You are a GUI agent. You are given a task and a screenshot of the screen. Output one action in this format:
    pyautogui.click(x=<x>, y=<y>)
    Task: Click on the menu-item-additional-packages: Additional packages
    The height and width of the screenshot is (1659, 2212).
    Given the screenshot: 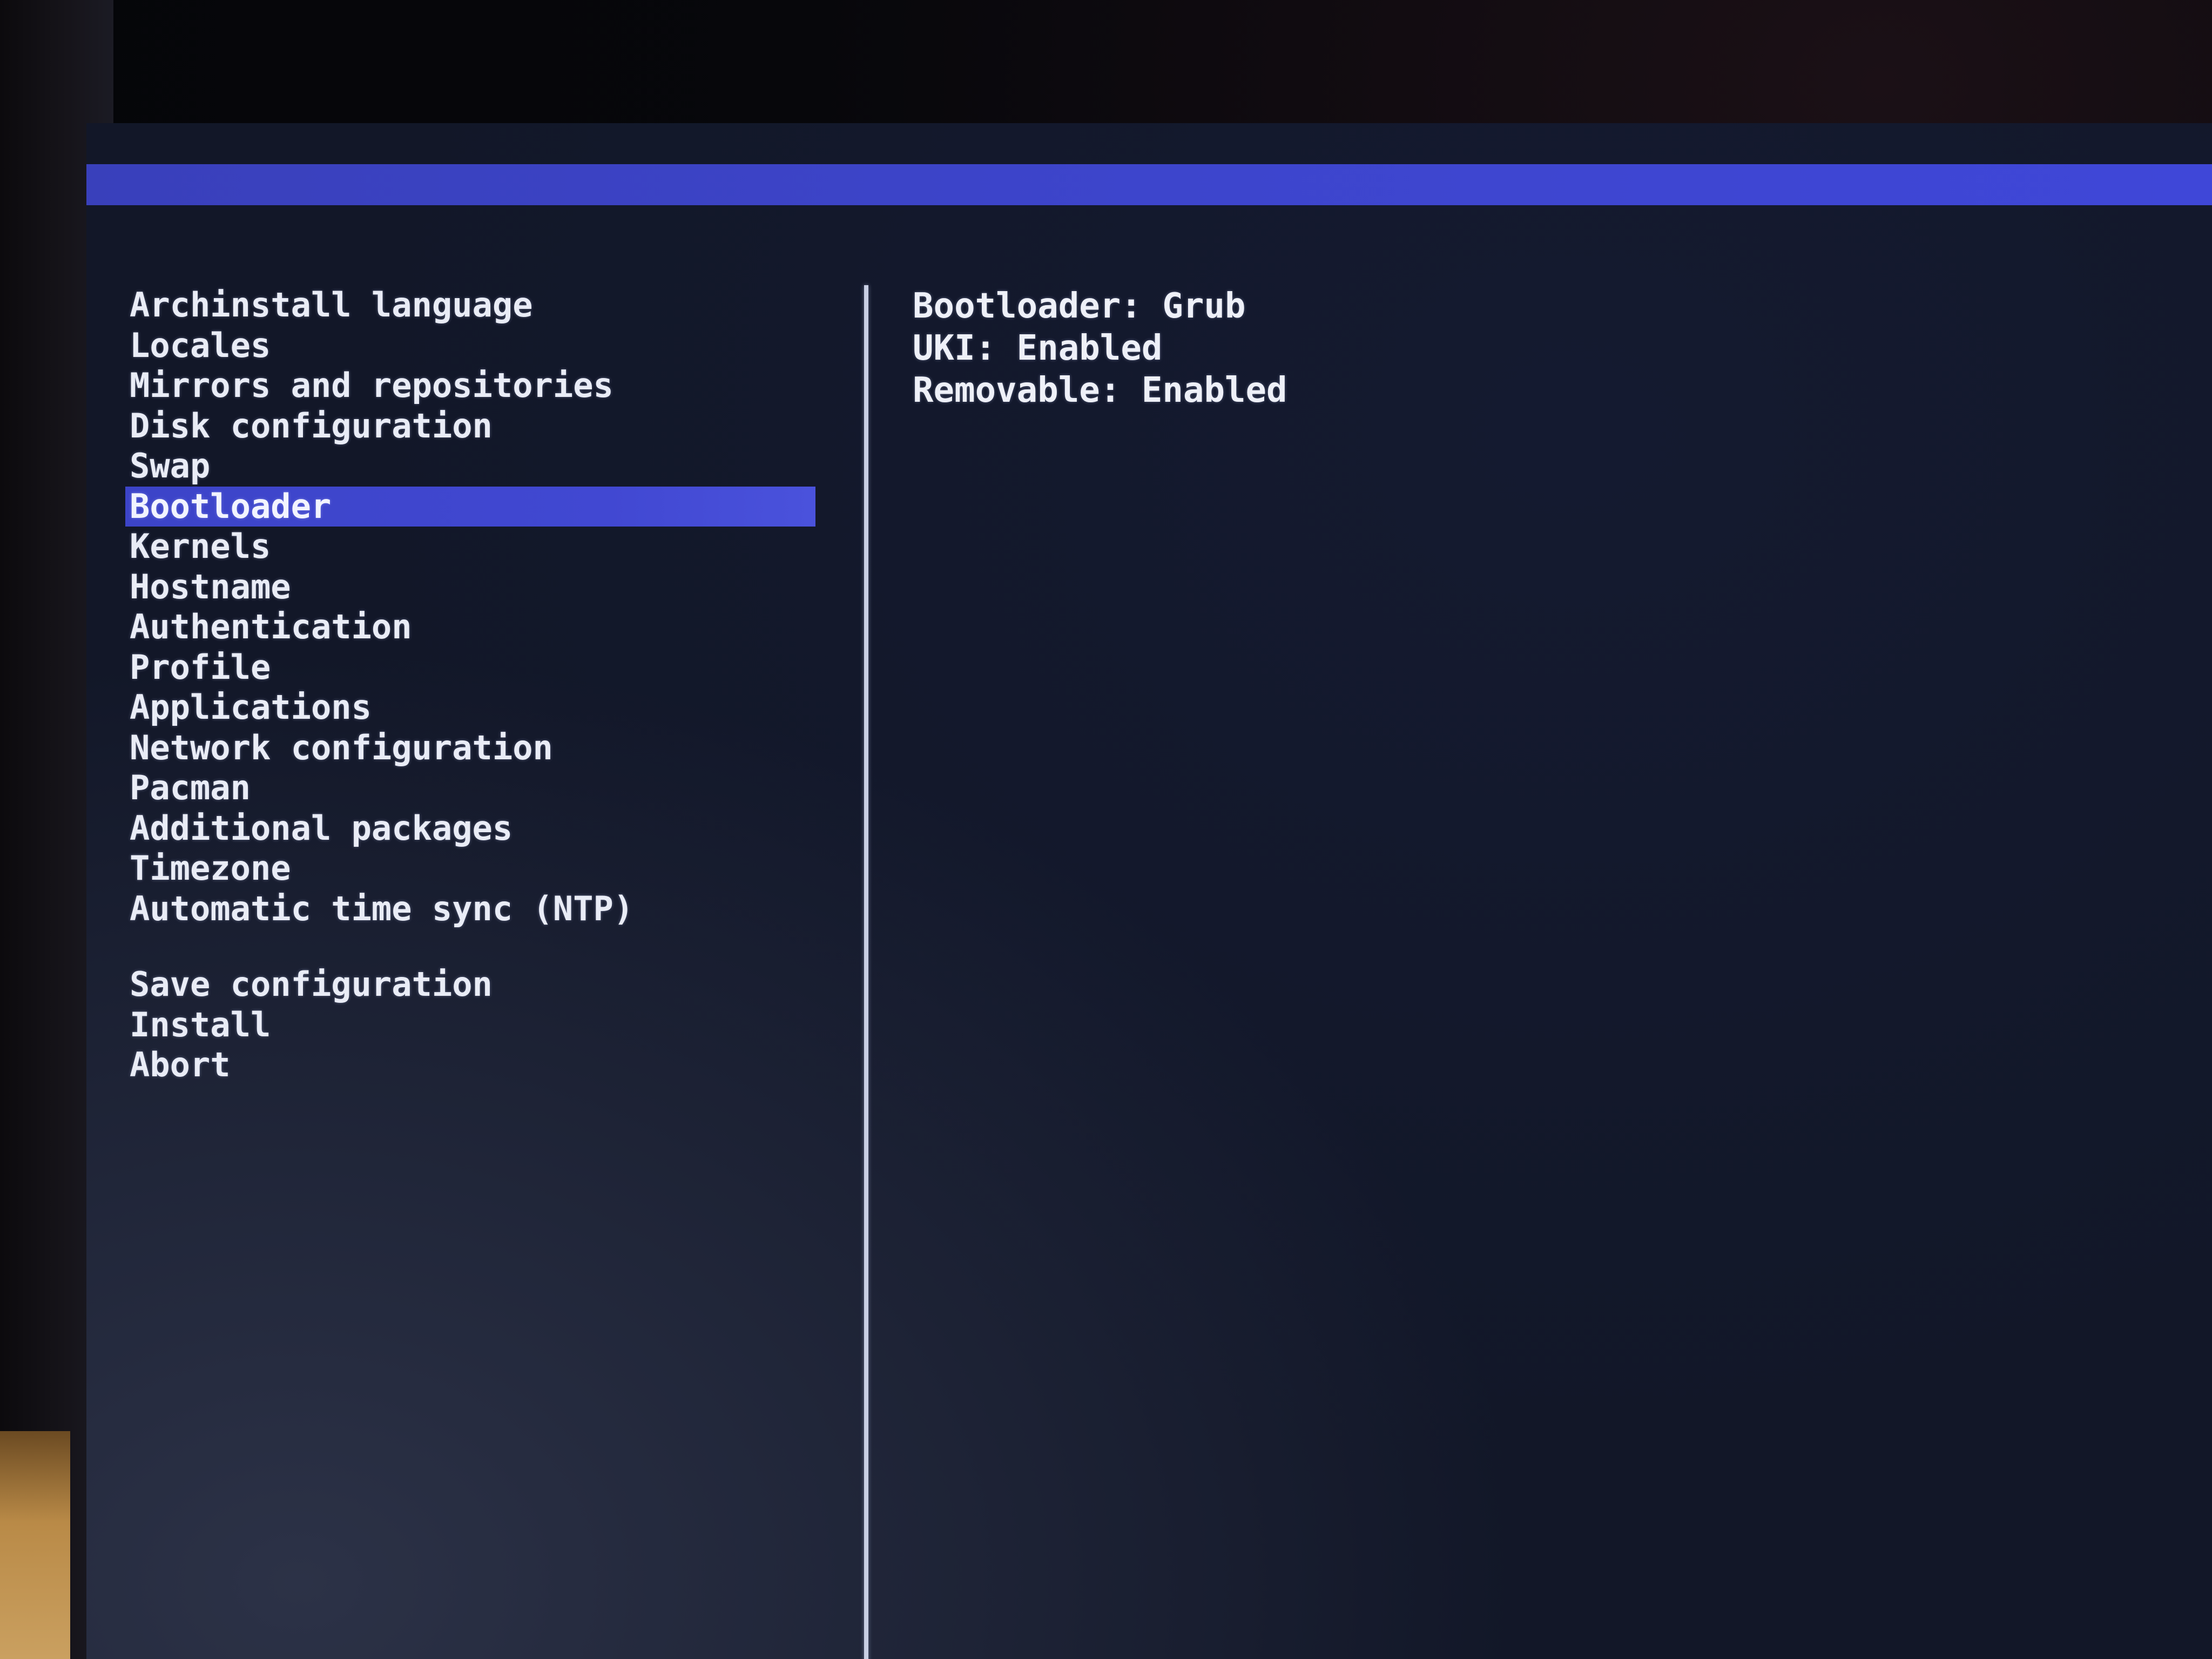 What is the action you would take?
    pyautogui.click(x=476, y=828)
    